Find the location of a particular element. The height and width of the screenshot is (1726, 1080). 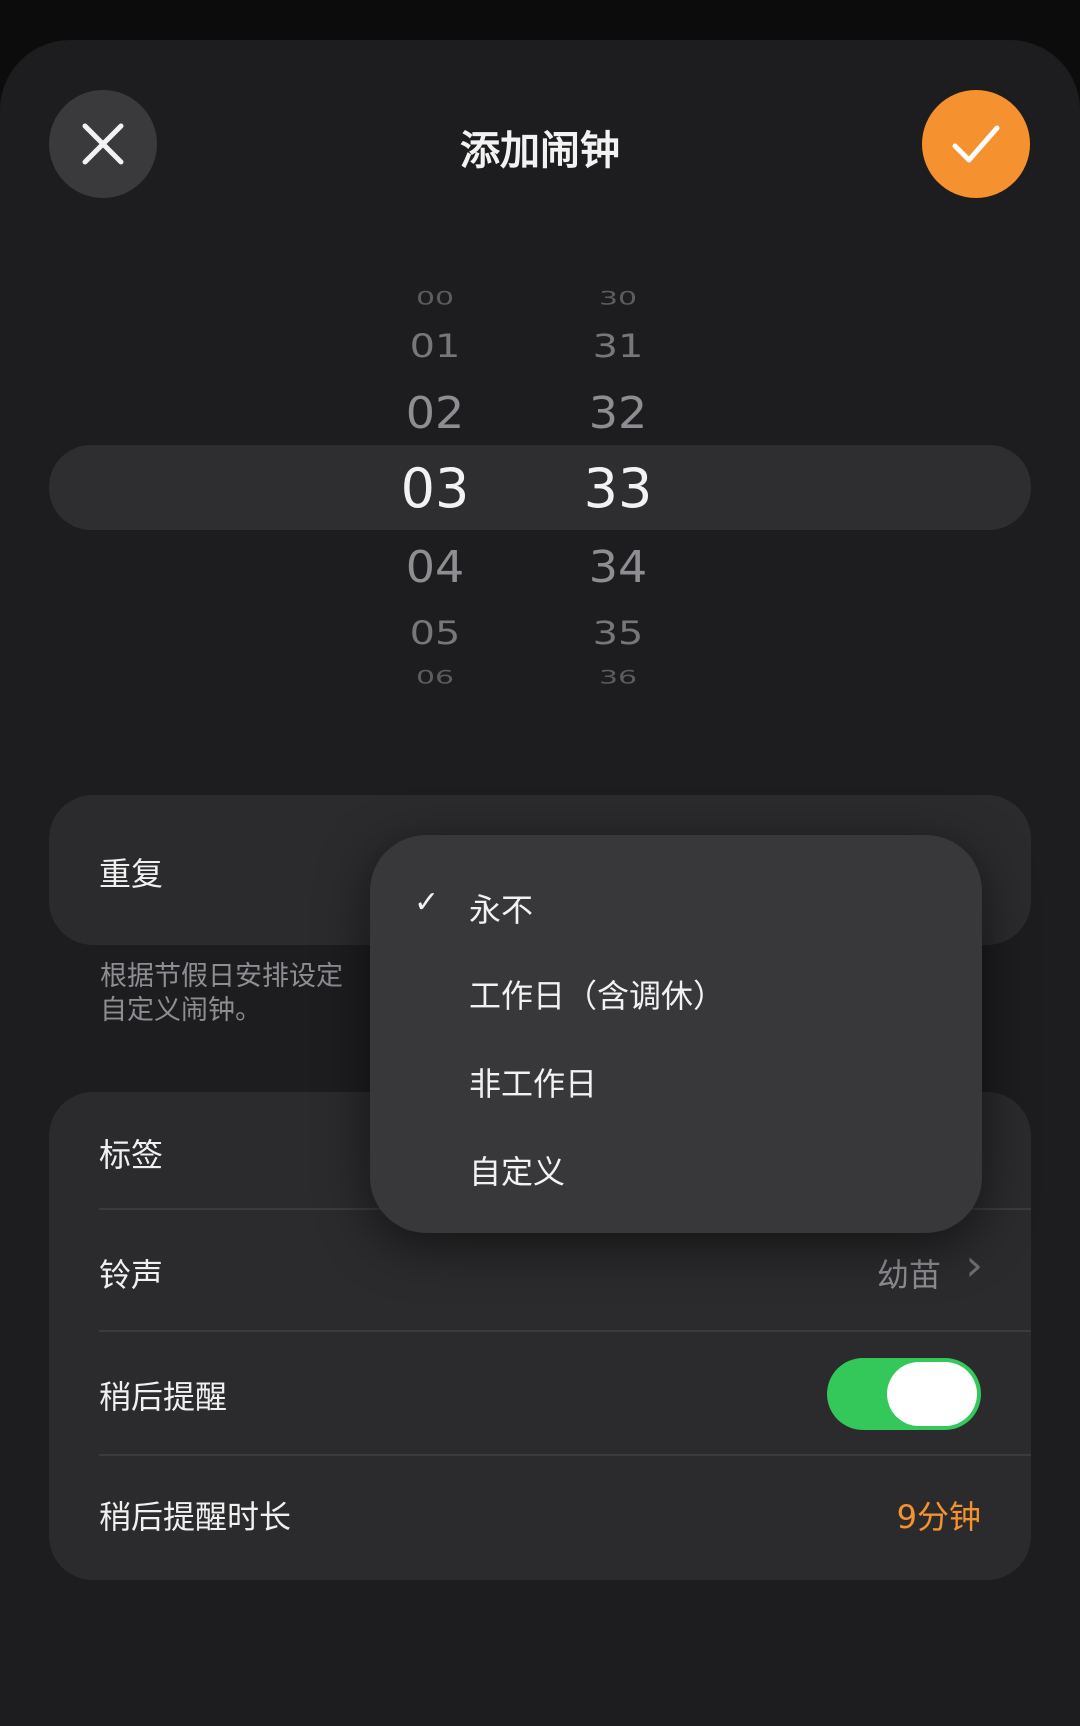

toggle-knob is located at coordinates (932, 1394).